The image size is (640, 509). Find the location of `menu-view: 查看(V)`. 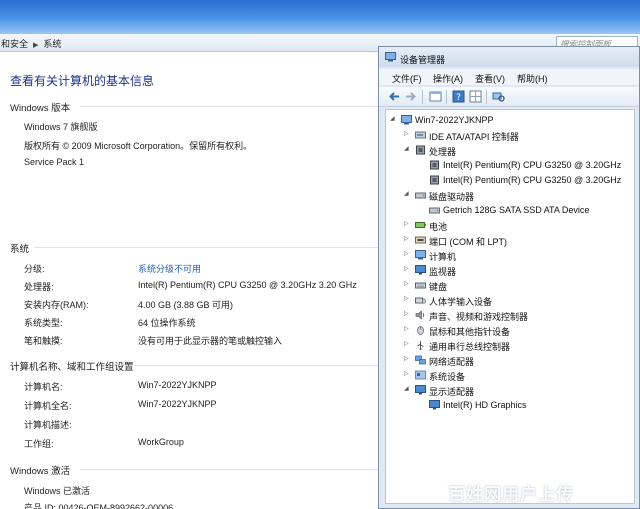

menu-view: 查看(V) is located at coordinates (490, 78).